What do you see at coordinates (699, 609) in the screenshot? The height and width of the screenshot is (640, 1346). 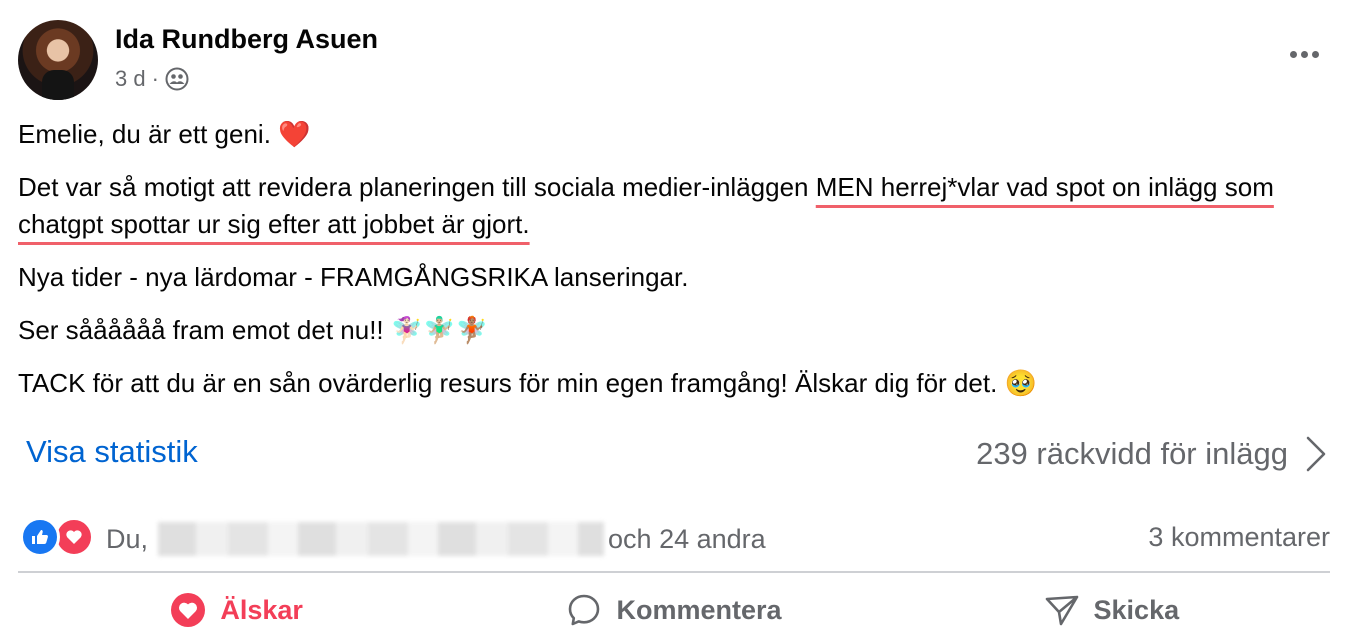 I see `comment-label: Kommentera` at bounding box center [699, 609].